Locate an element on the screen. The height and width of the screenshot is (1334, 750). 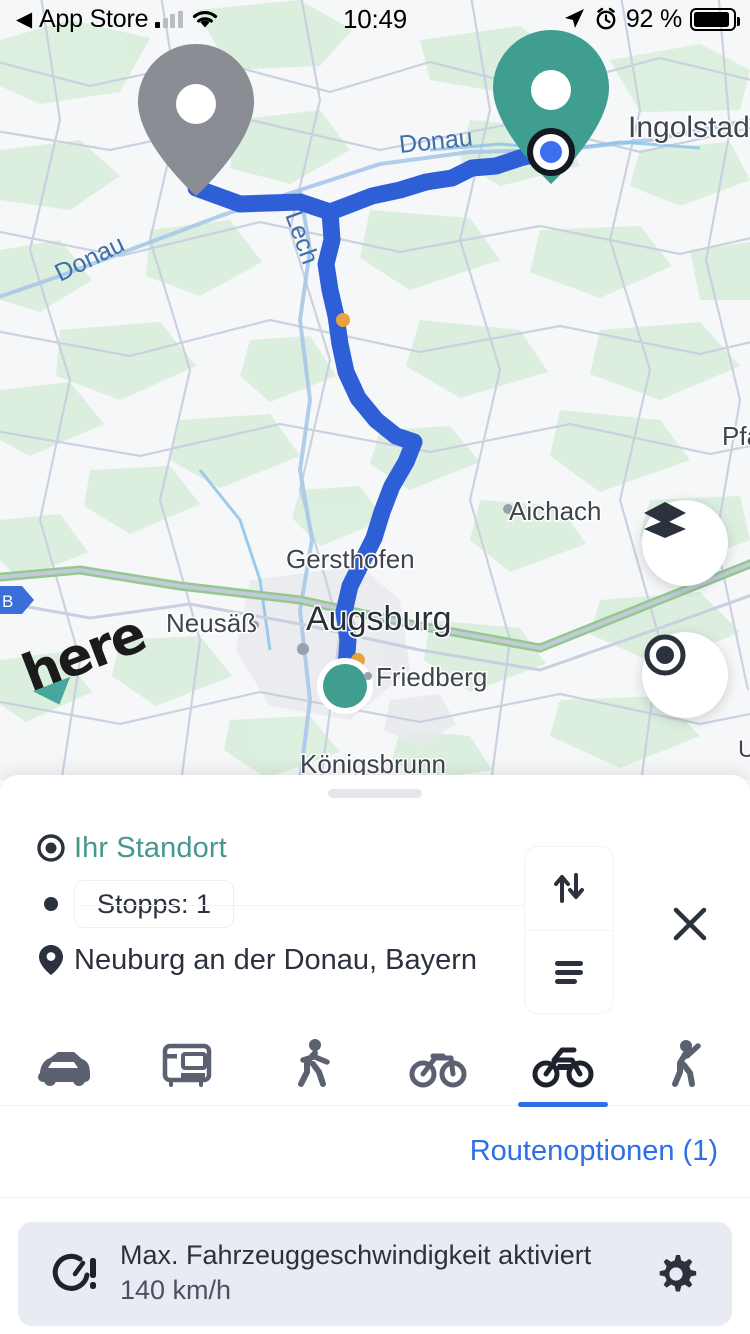
reorder-list-icon is located at coordinates (569, 972).